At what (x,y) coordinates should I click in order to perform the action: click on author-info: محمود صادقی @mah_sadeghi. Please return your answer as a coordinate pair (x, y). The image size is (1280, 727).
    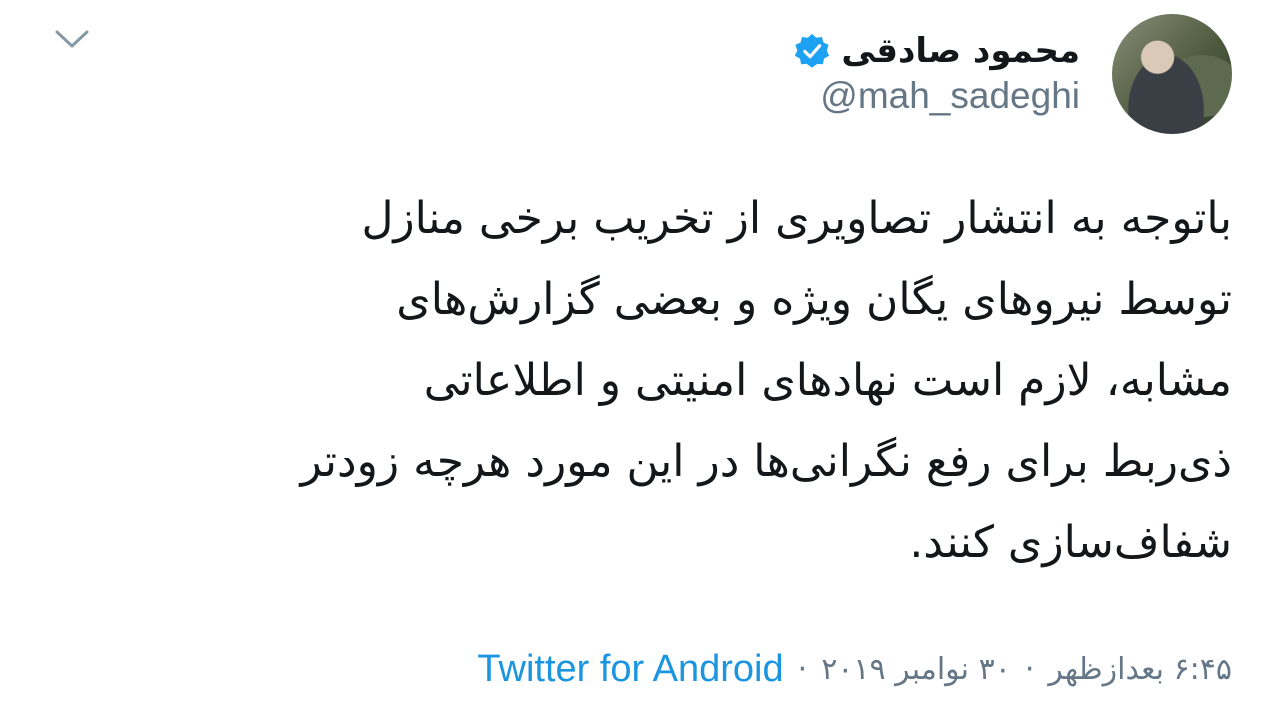
    Looking at the image, I should click on (936, 74).